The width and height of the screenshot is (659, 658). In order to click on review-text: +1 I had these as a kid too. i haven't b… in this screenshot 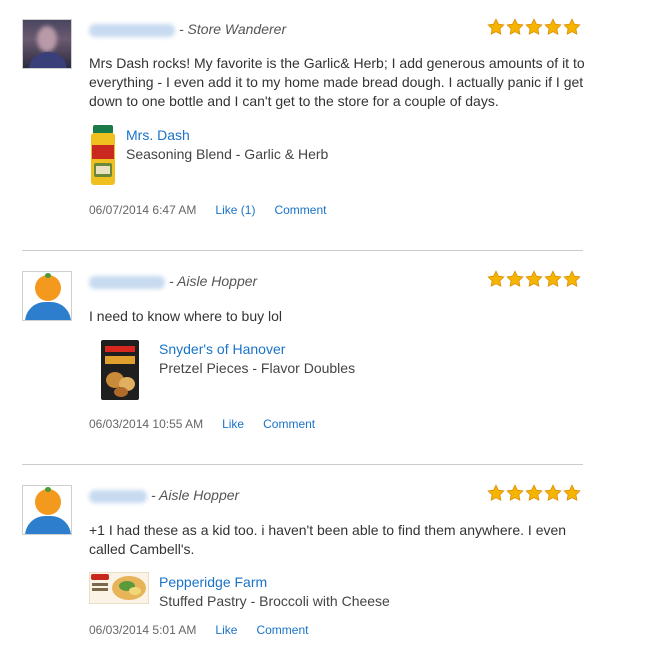, I will do `click(328, 539)`.